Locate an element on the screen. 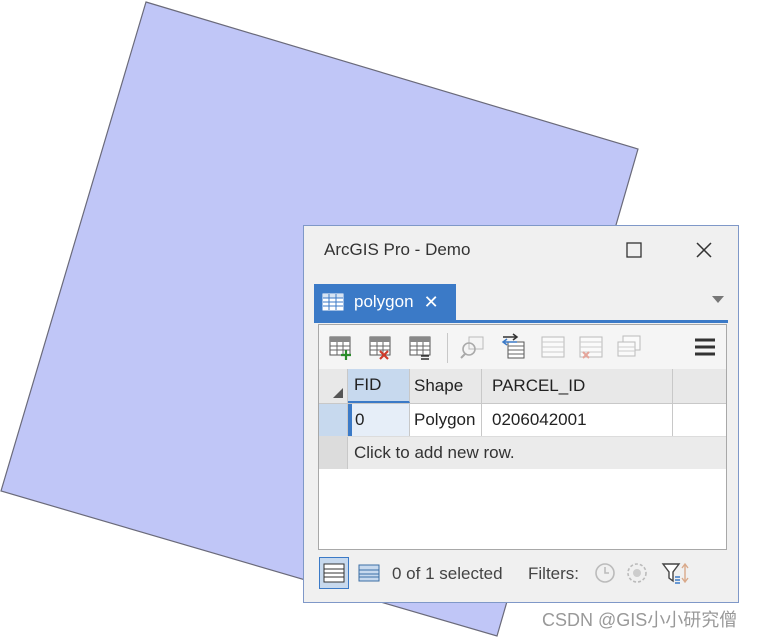 The width and height of the screenshot is (759, 637). column-header-parcel-id: PARCEL_ID is located at coordinates (577, 386).